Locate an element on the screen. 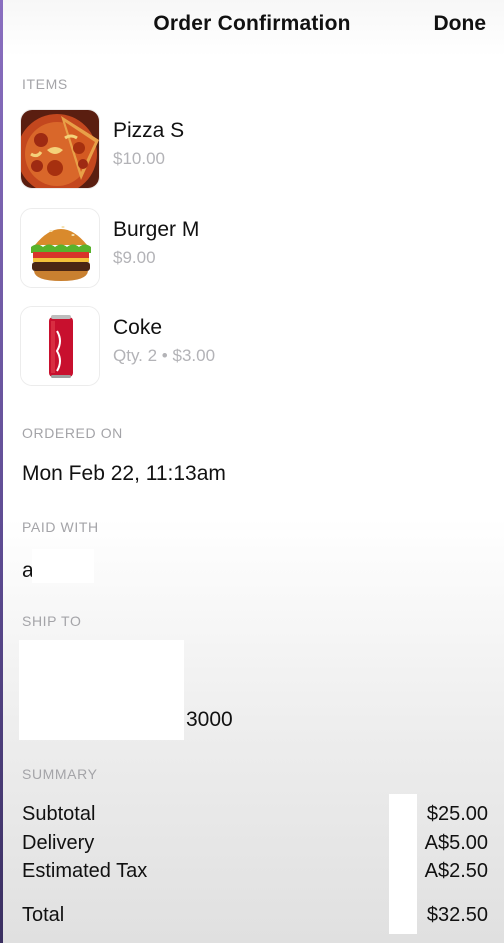 Image resolution: width=504 pixels, height=943 pixels. summary-row-tax: Estimated Tax A$2.50 is located at coordinates (255, 874).